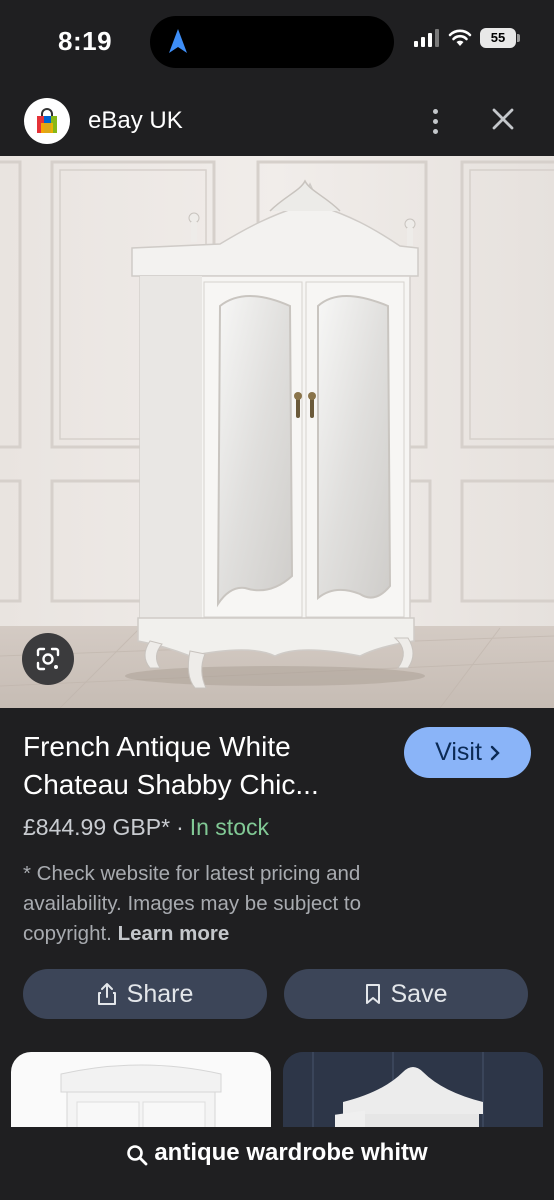 This screenshot has height=1200, width=554. What do you see at coordinates (426, 38) in the screenshot?
I see `signal-icon` at bounding box center [426, 38].